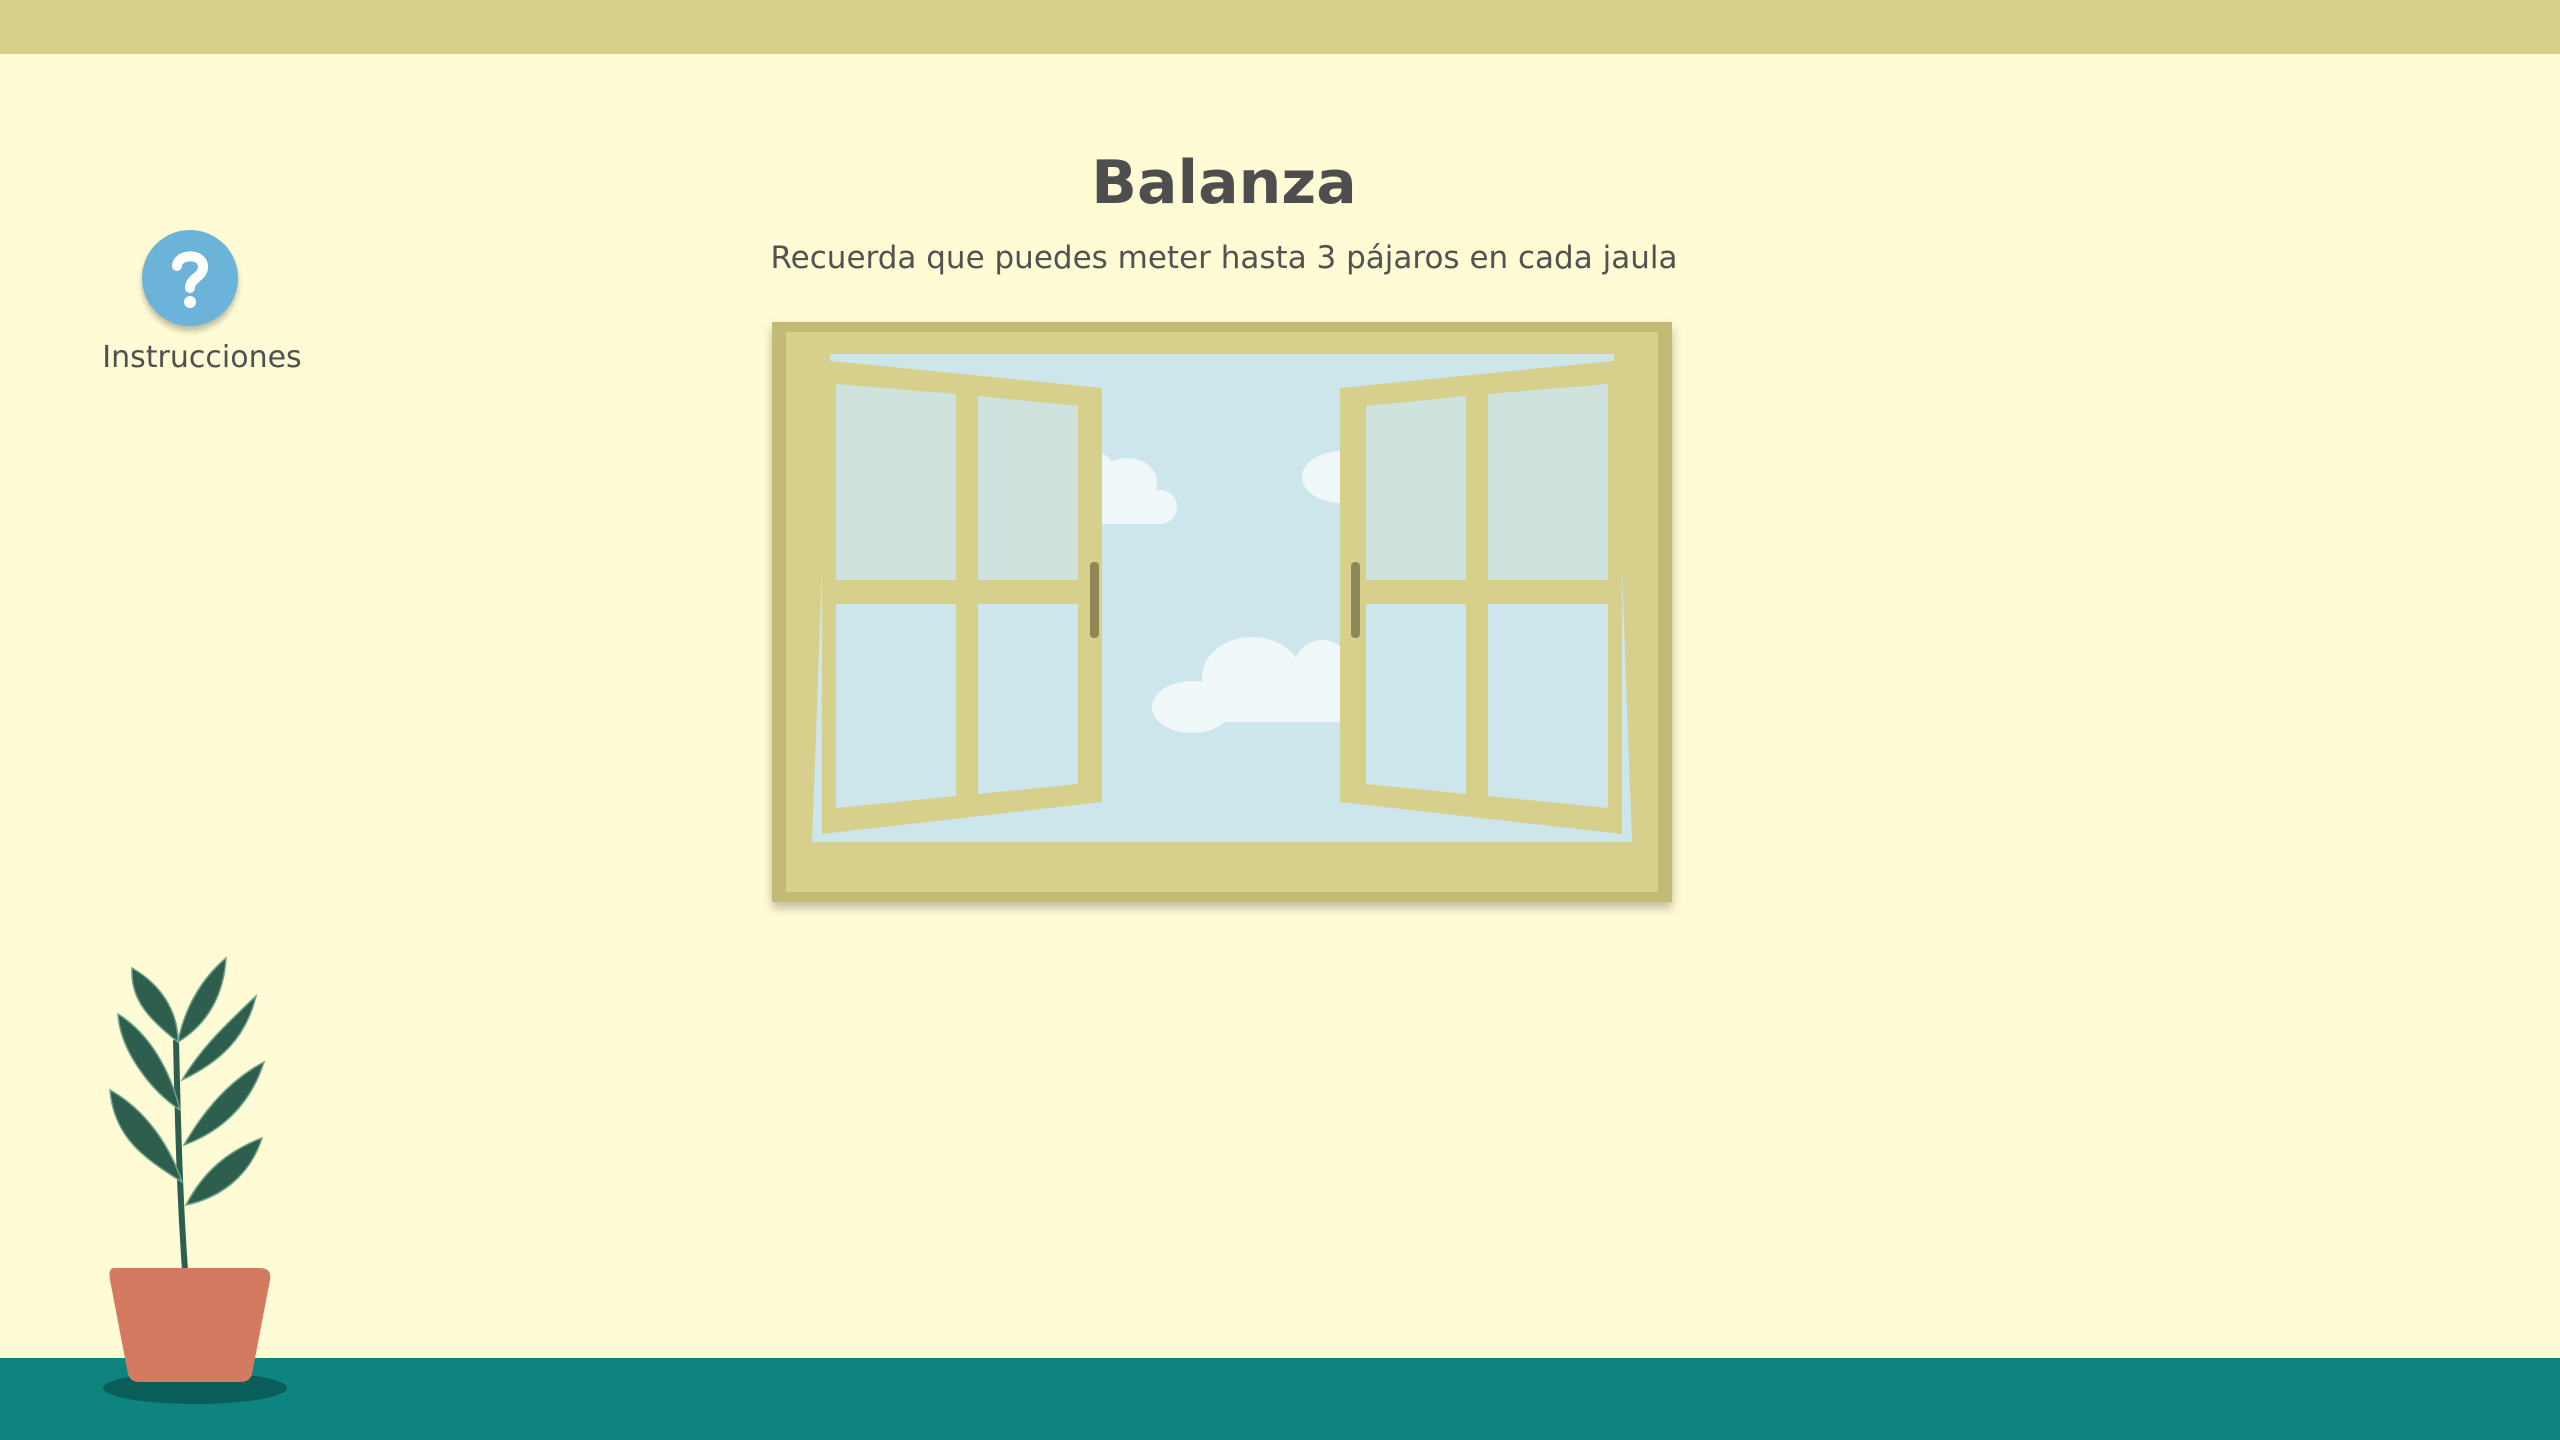 The width and height of the screenshot is (2560, 1440). Describe the element at coordinates (202, 357) in the screenshot. I see `instructions-label: Instrucciones` at that location.